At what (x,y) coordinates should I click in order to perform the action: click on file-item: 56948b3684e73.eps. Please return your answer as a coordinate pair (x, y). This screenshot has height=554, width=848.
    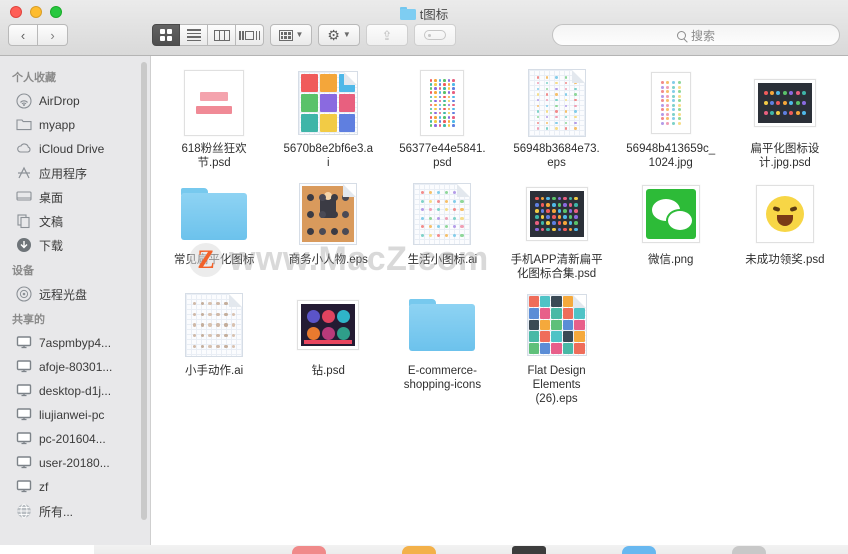
    Looking at the image, I should click on (556, 117).